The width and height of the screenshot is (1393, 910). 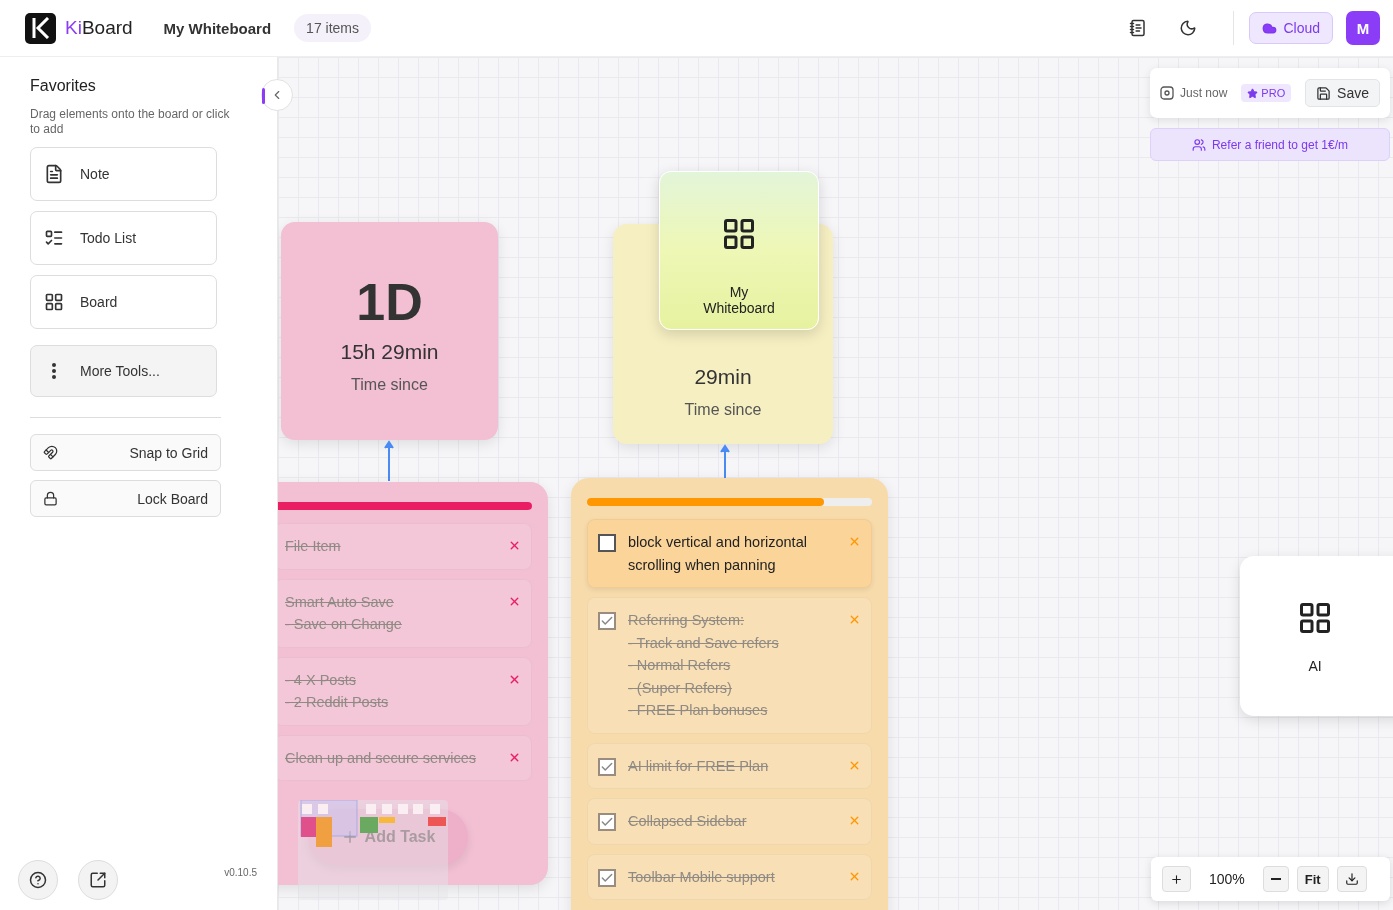 I want to click on zoom-level: 100%, so click(x=1227, y=879).